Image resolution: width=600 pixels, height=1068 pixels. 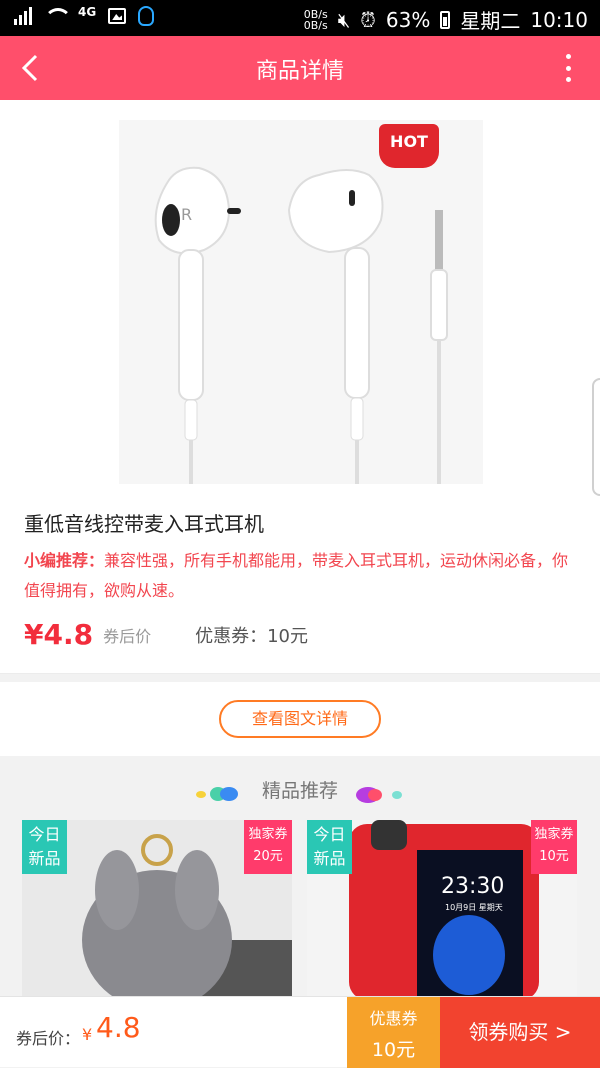 I want to click on status-bar: 4G 0B/s 0B/s 🔇︎ ⏰︎ 63% 星期二 10:10, so click(x=300, y=18).